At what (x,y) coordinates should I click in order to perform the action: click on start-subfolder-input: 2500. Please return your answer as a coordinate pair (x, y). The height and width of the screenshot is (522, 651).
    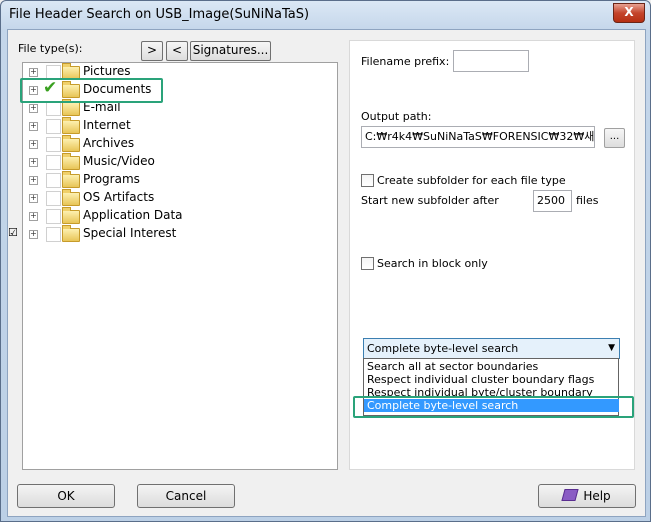
    Looking at the image, I should click on (552, 201).